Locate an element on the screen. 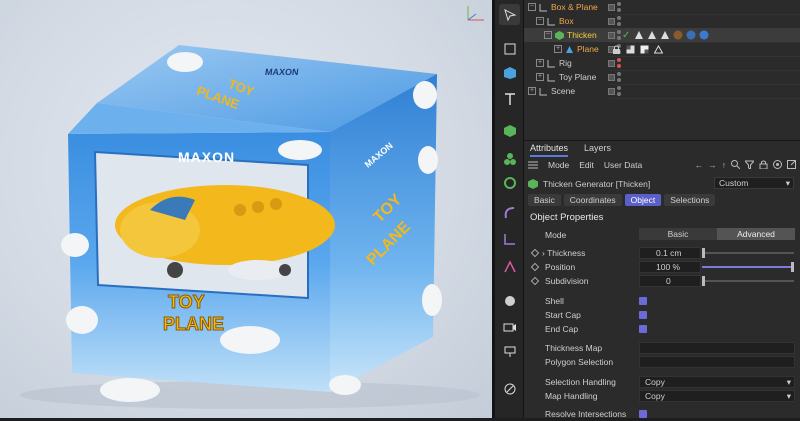  object-title: Thicken Generator [Thicken] is located at coordinates (597, 184).